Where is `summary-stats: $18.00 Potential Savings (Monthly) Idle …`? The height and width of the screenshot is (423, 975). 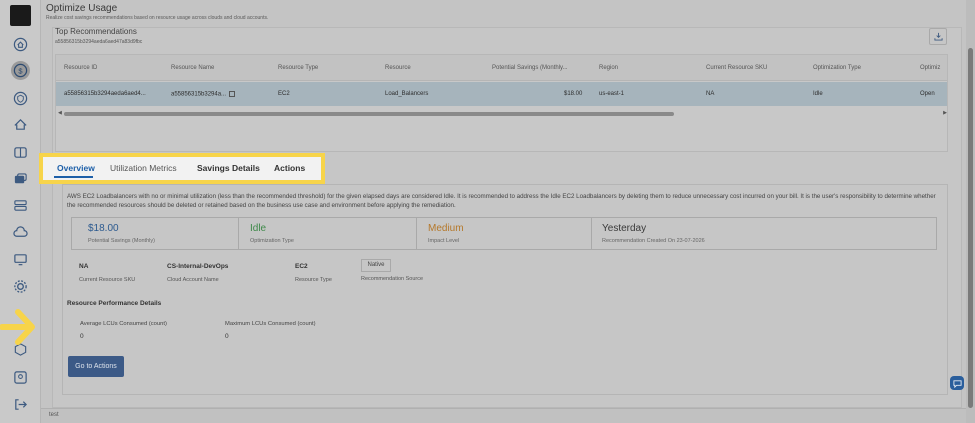
summary-stats: $18.00 Potential Savings (Monthly) Idle … is located at coordinates (504, 233).